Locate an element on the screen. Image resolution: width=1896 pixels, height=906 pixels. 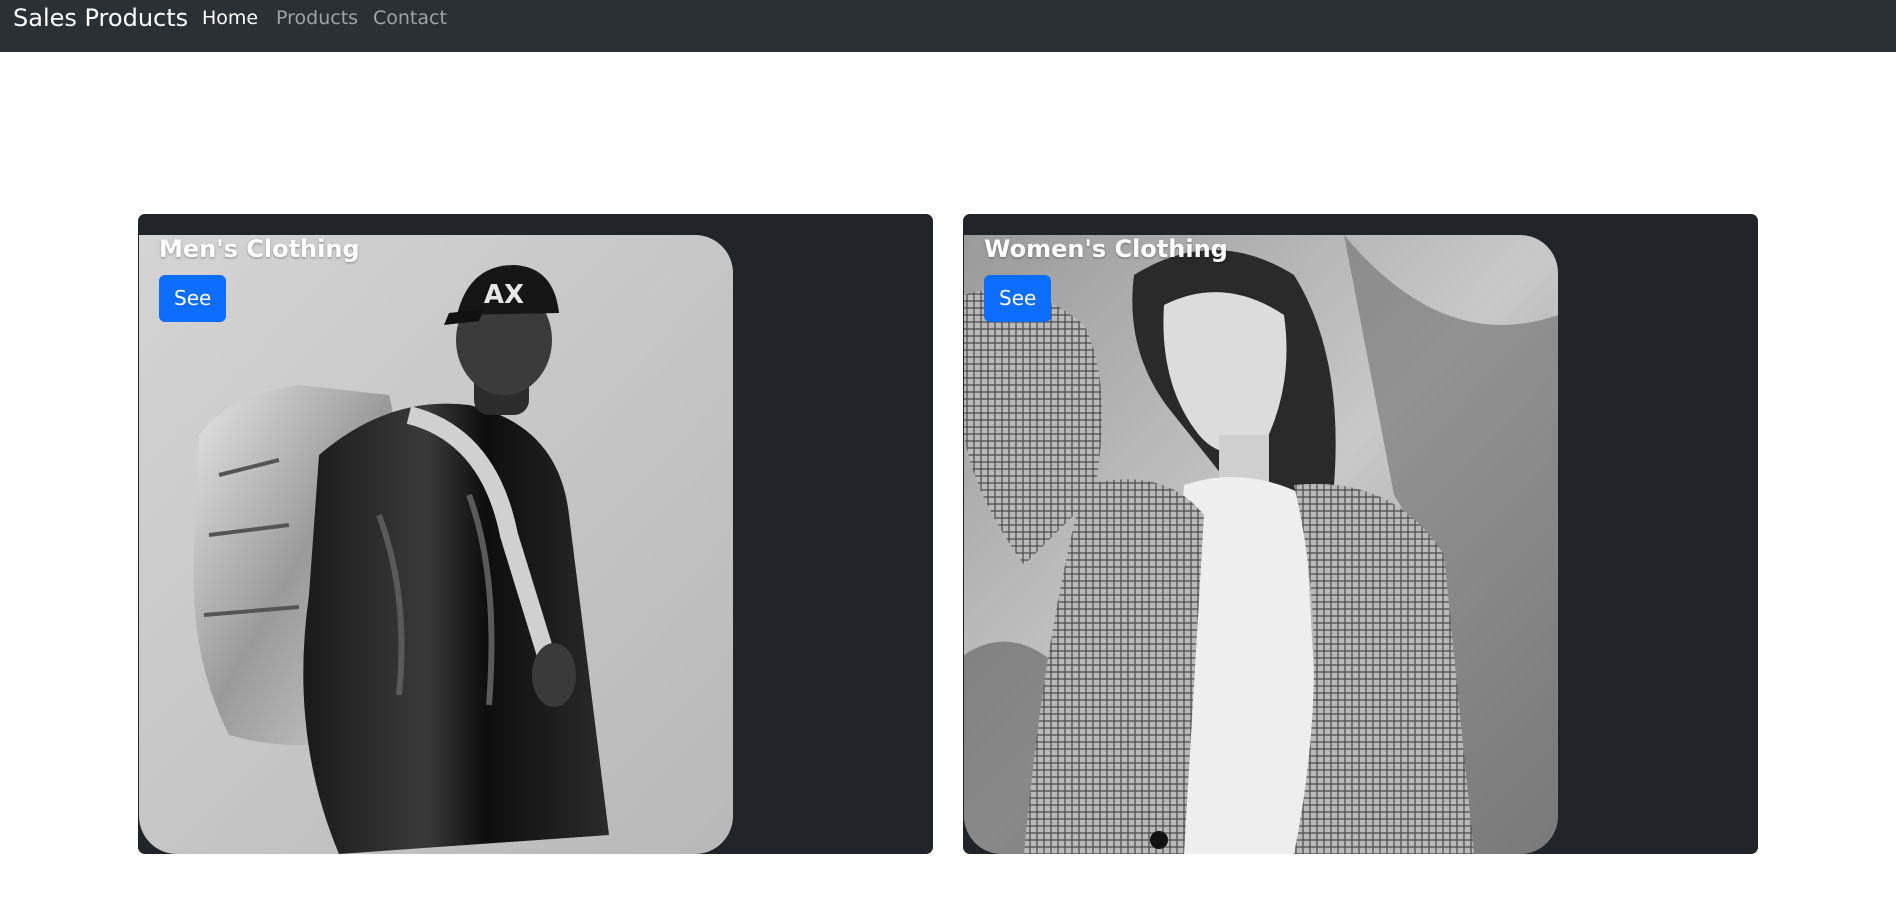
nav-link-home: Home is located at coordinates (230, 18).